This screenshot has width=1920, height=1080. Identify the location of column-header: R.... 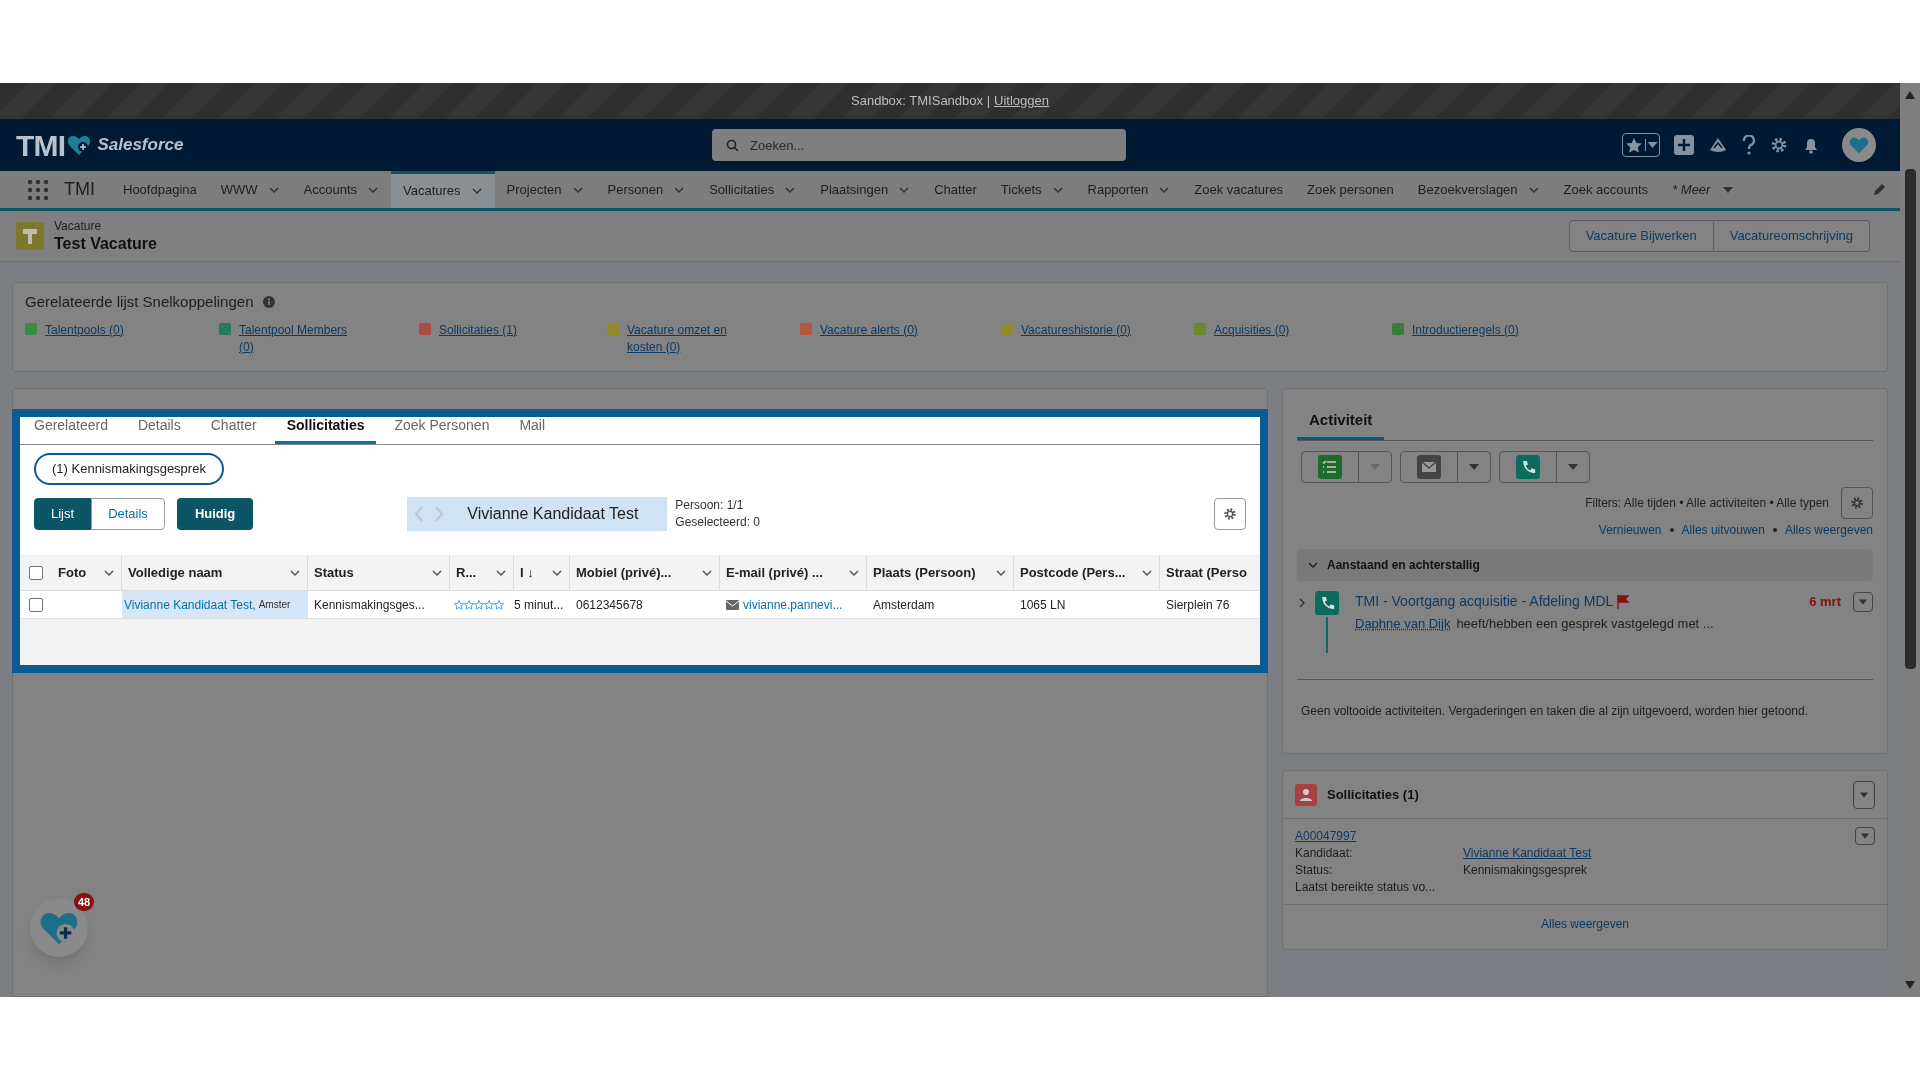
(466, 572).